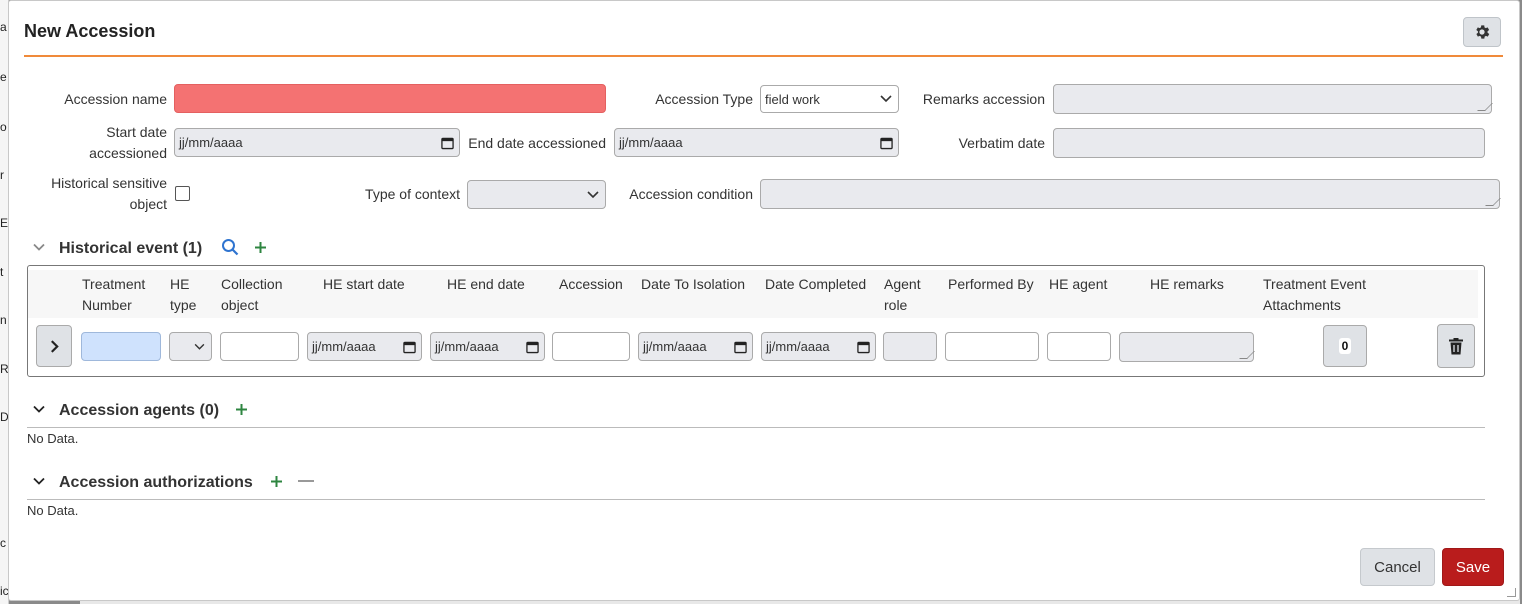  I want to click on start-date-input: jj/mm/aaaa, so click(317, 142).